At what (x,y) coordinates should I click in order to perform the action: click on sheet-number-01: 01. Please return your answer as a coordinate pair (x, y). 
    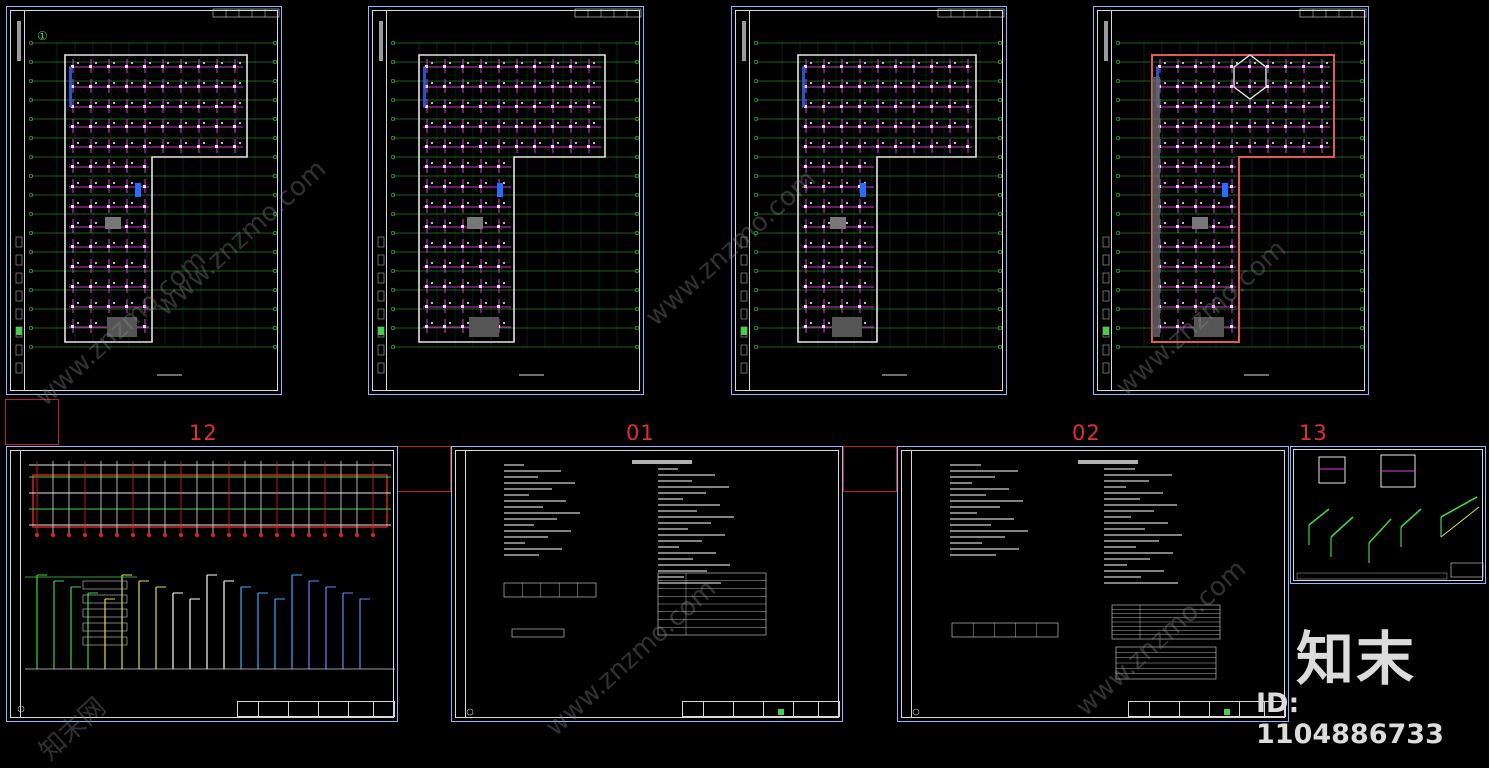
    Looking at the image, I should click on (640, 433).